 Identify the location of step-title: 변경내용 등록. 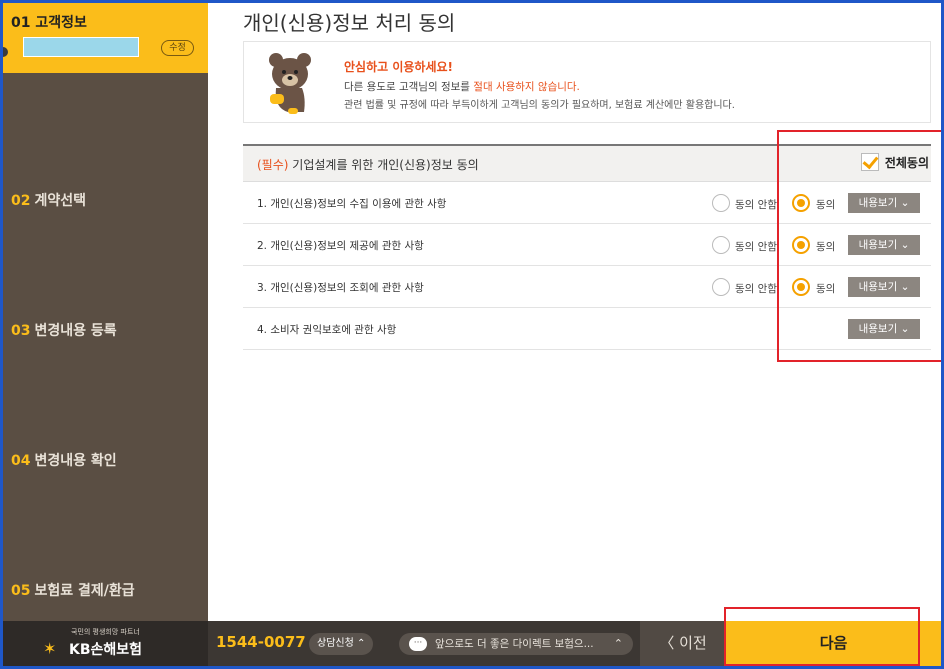
(75, 331).